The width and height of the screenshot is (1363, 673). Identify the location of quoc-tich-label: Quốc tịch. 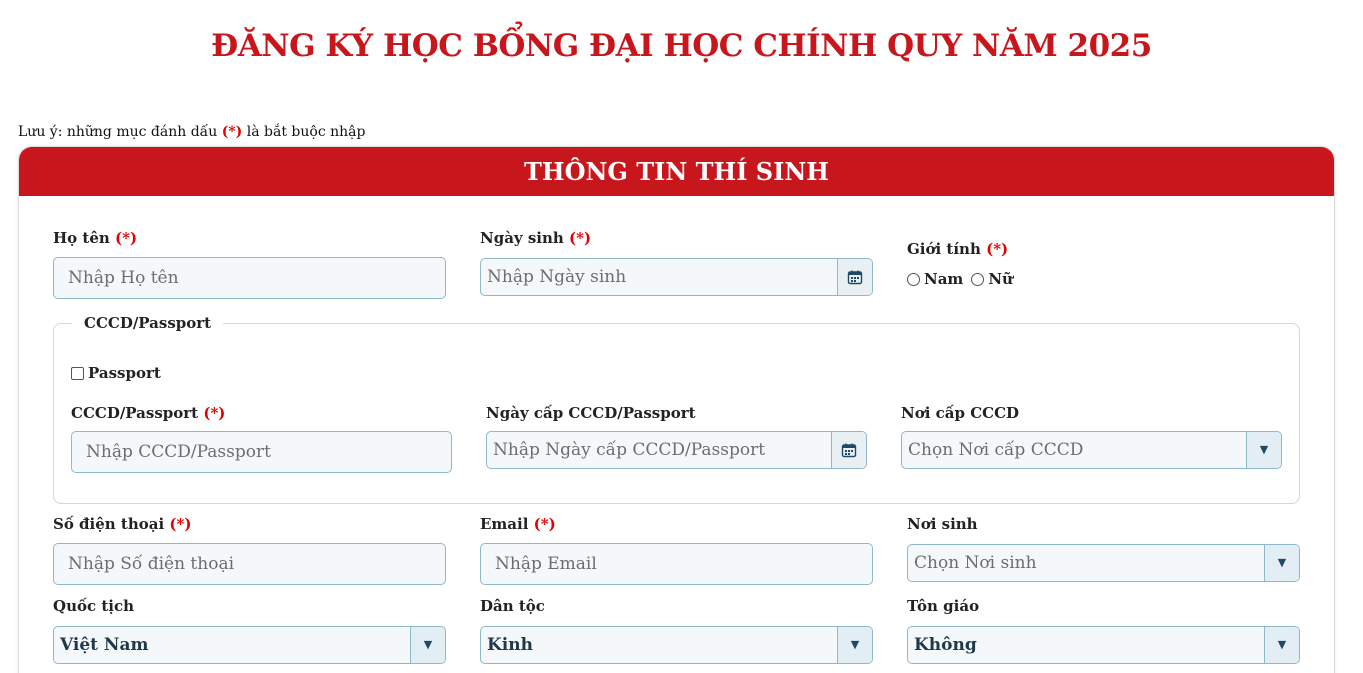
(93, 606).